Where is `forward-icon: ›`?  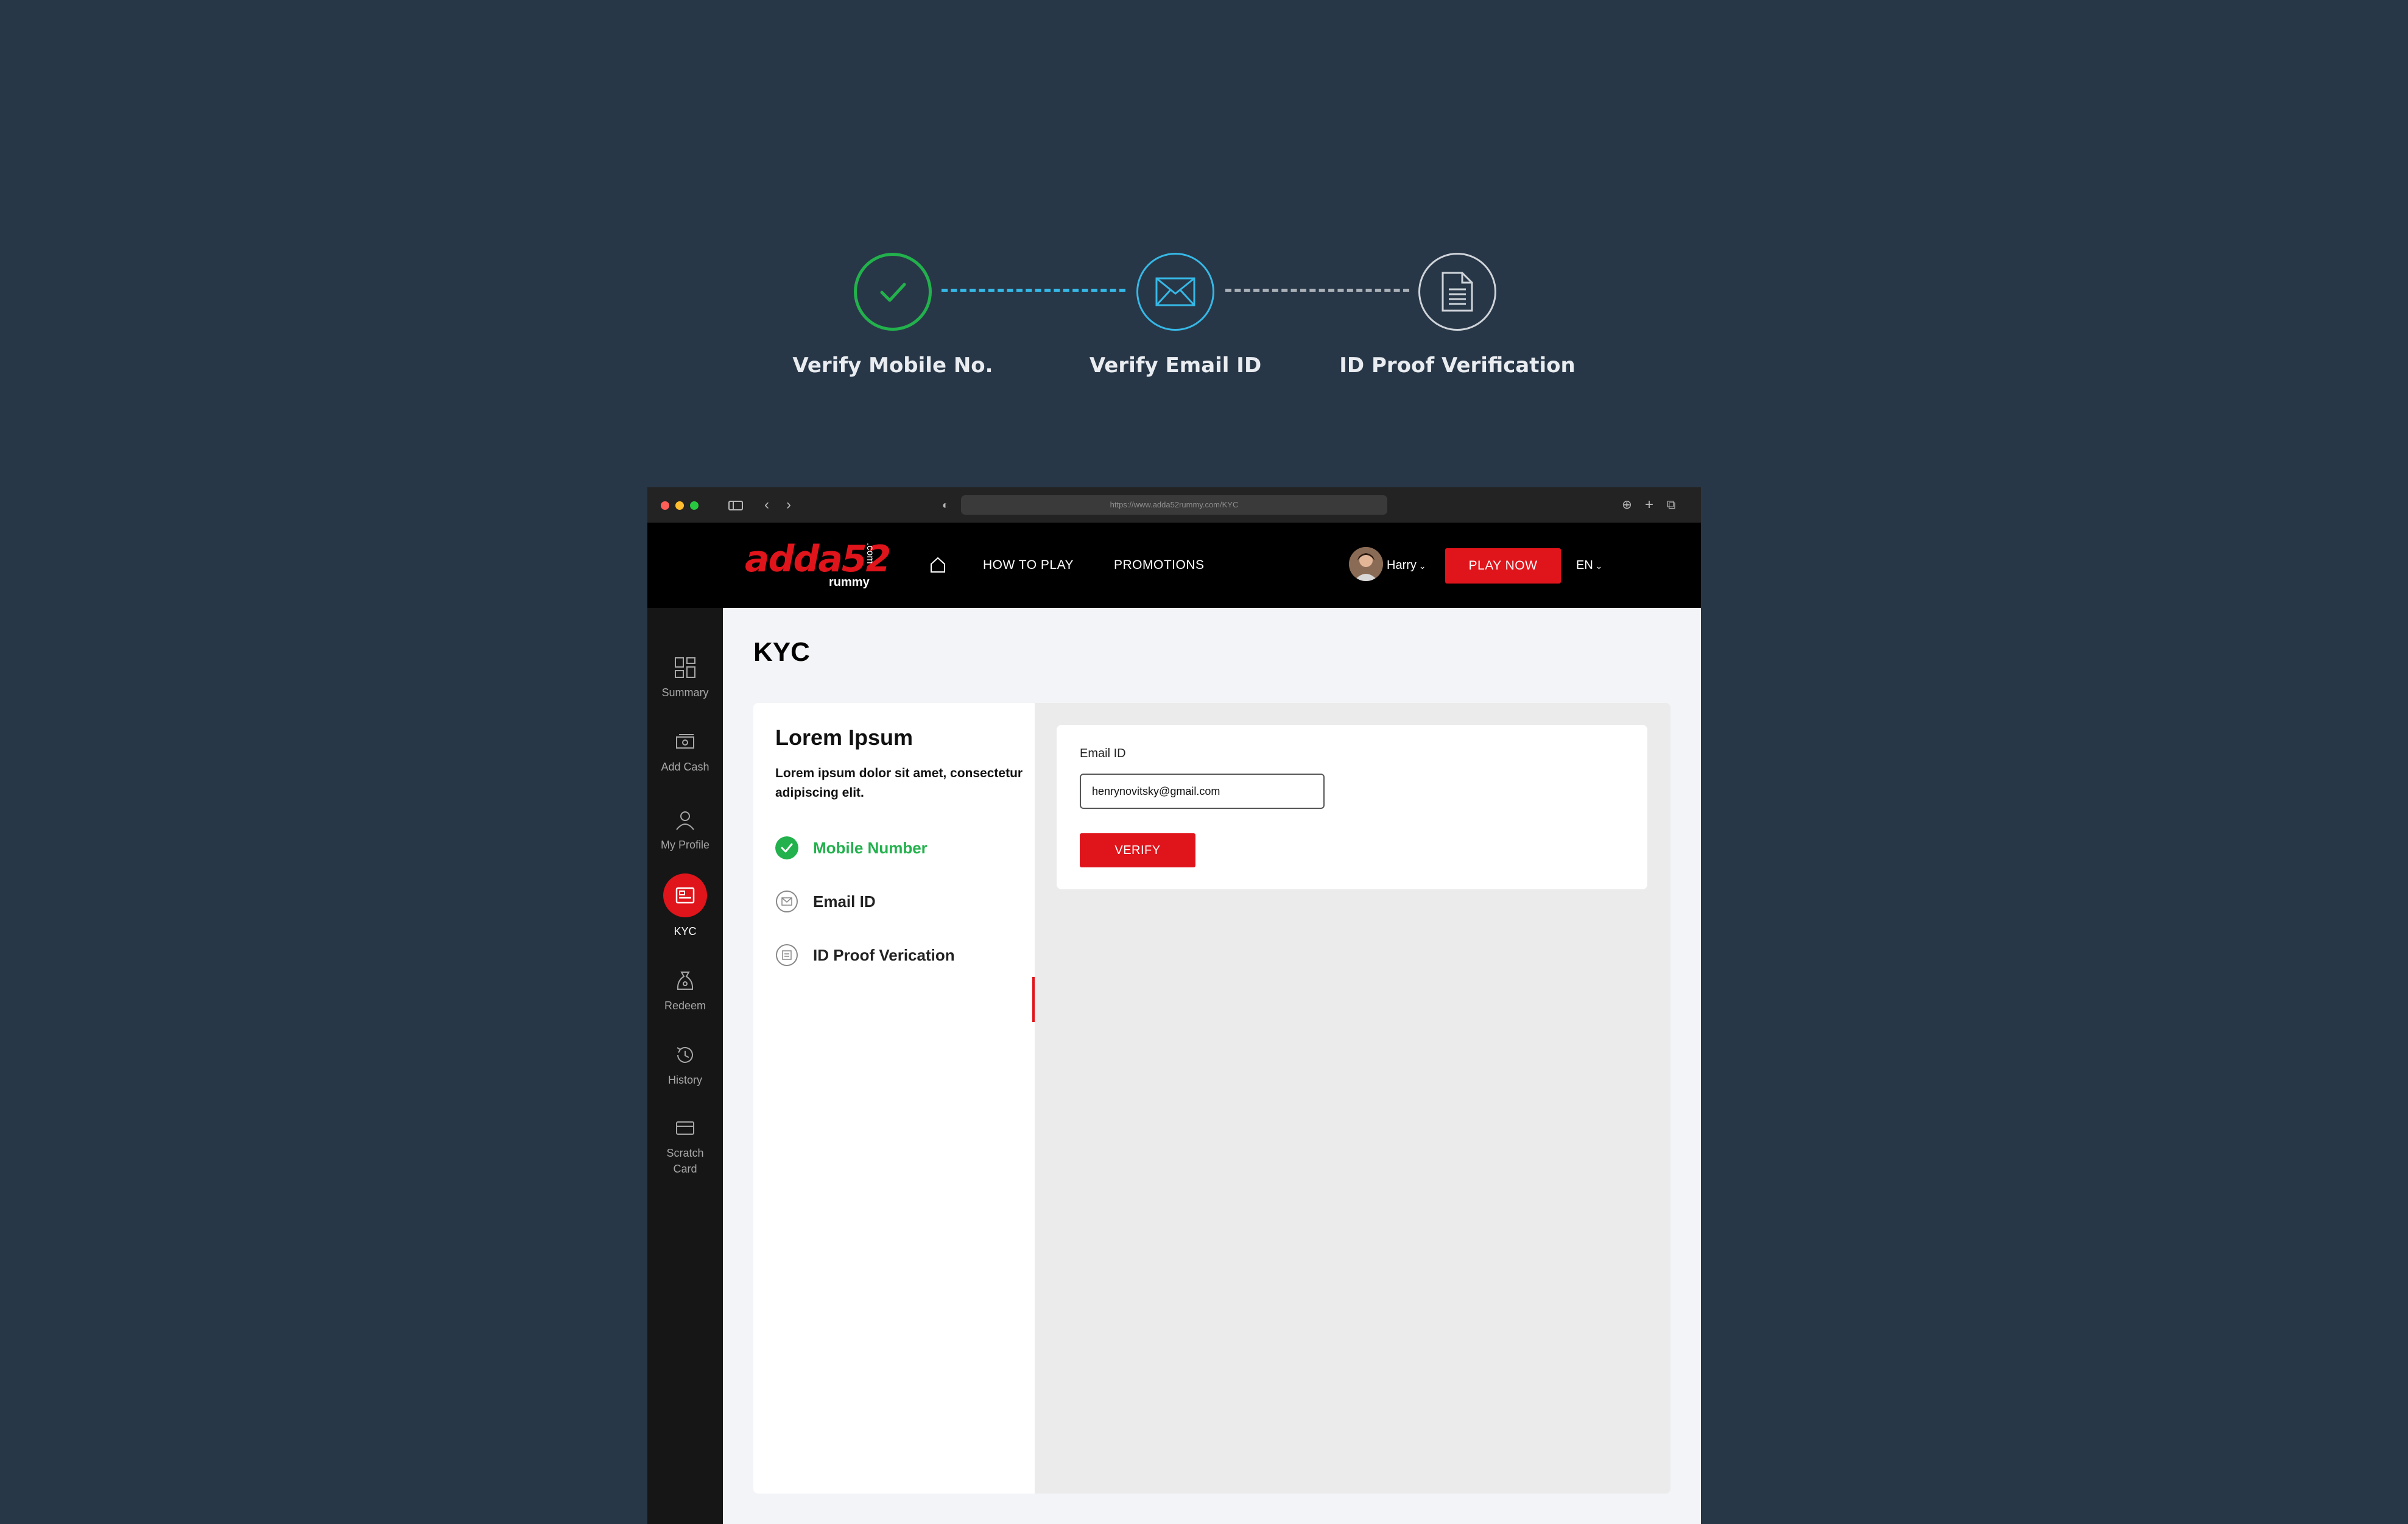 forward-icon: › is located at coordinates (788, 505).